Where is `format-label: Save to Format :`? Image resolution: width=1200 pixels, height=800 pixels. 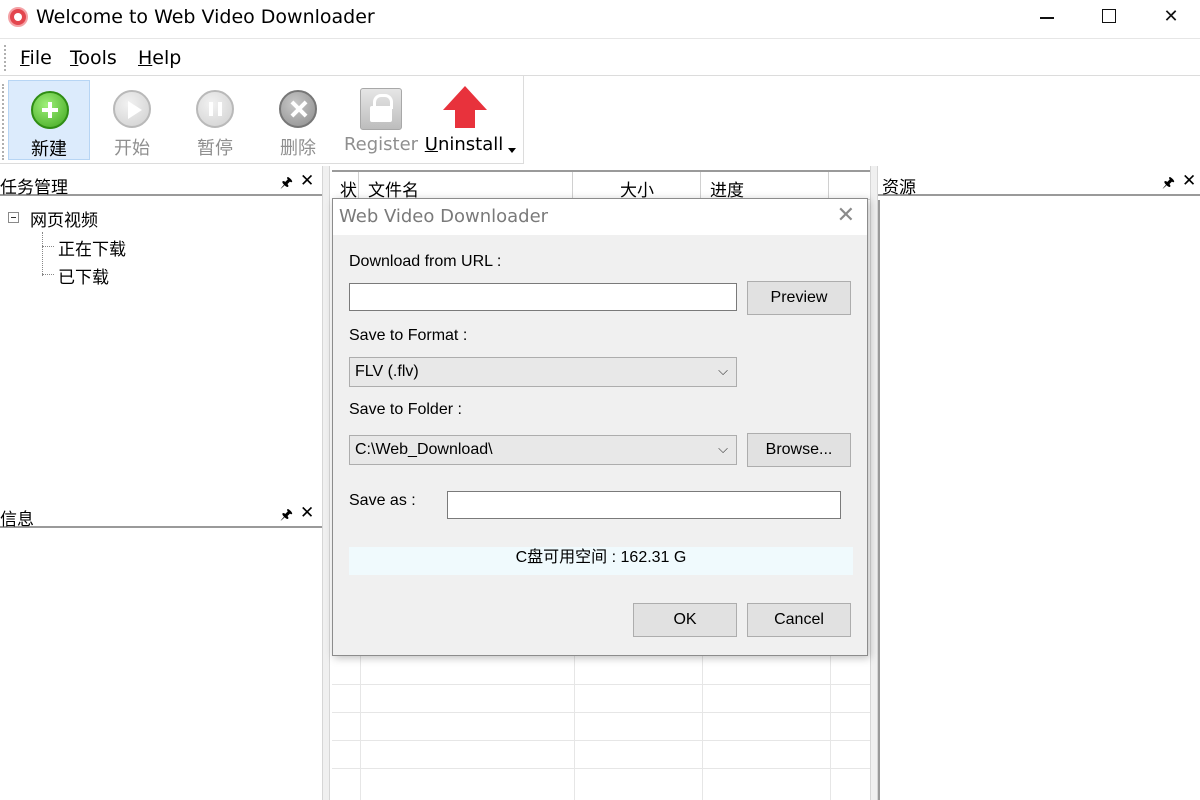 format-label: Save to Format : is located at coordinates (408, 335).